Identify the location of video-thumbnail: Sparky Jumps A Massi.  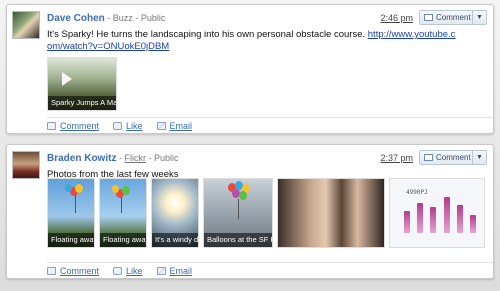
(82, 84).